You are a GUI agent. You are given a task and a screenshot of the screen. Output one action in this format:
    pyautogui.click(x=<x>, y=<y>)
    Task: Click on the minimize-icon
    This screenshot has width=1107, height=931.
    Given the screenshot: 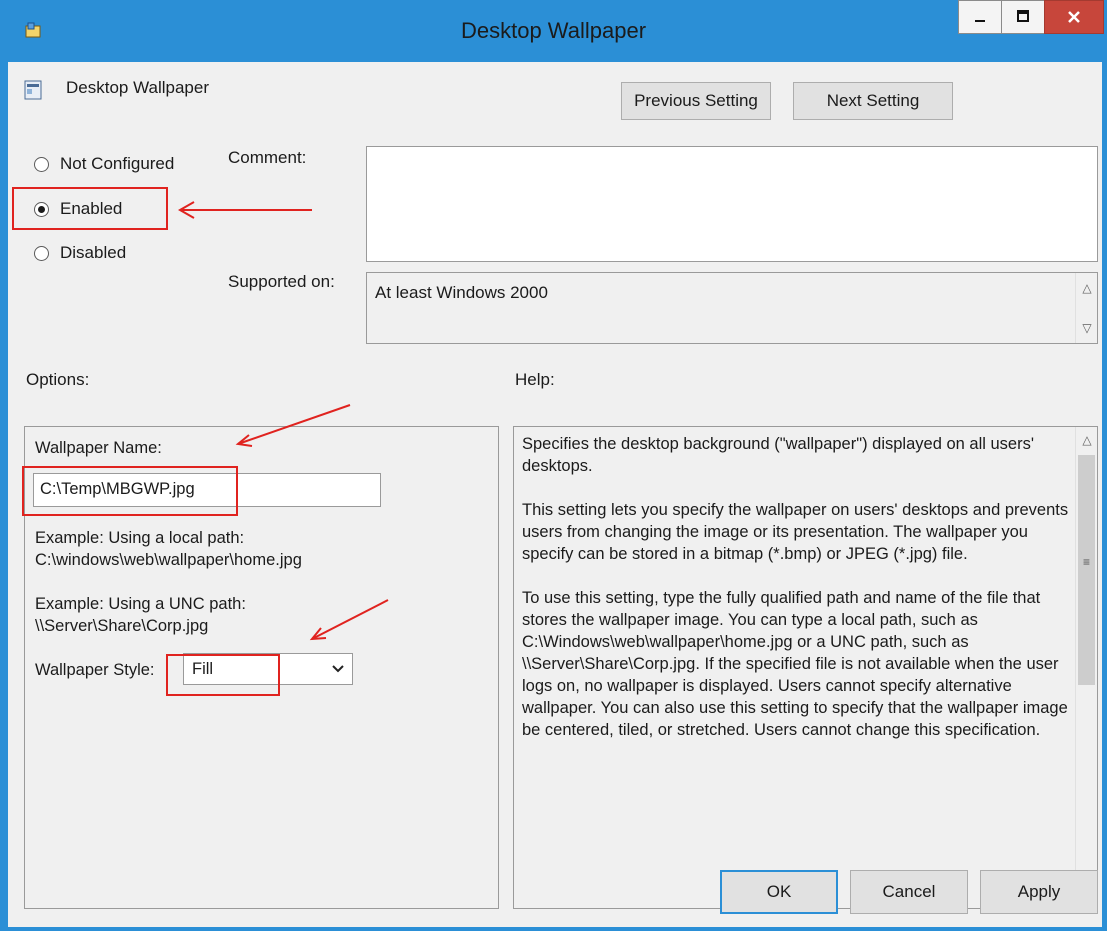 What is the action you would take?
    pyautogui.click(x=980, y=21)
    